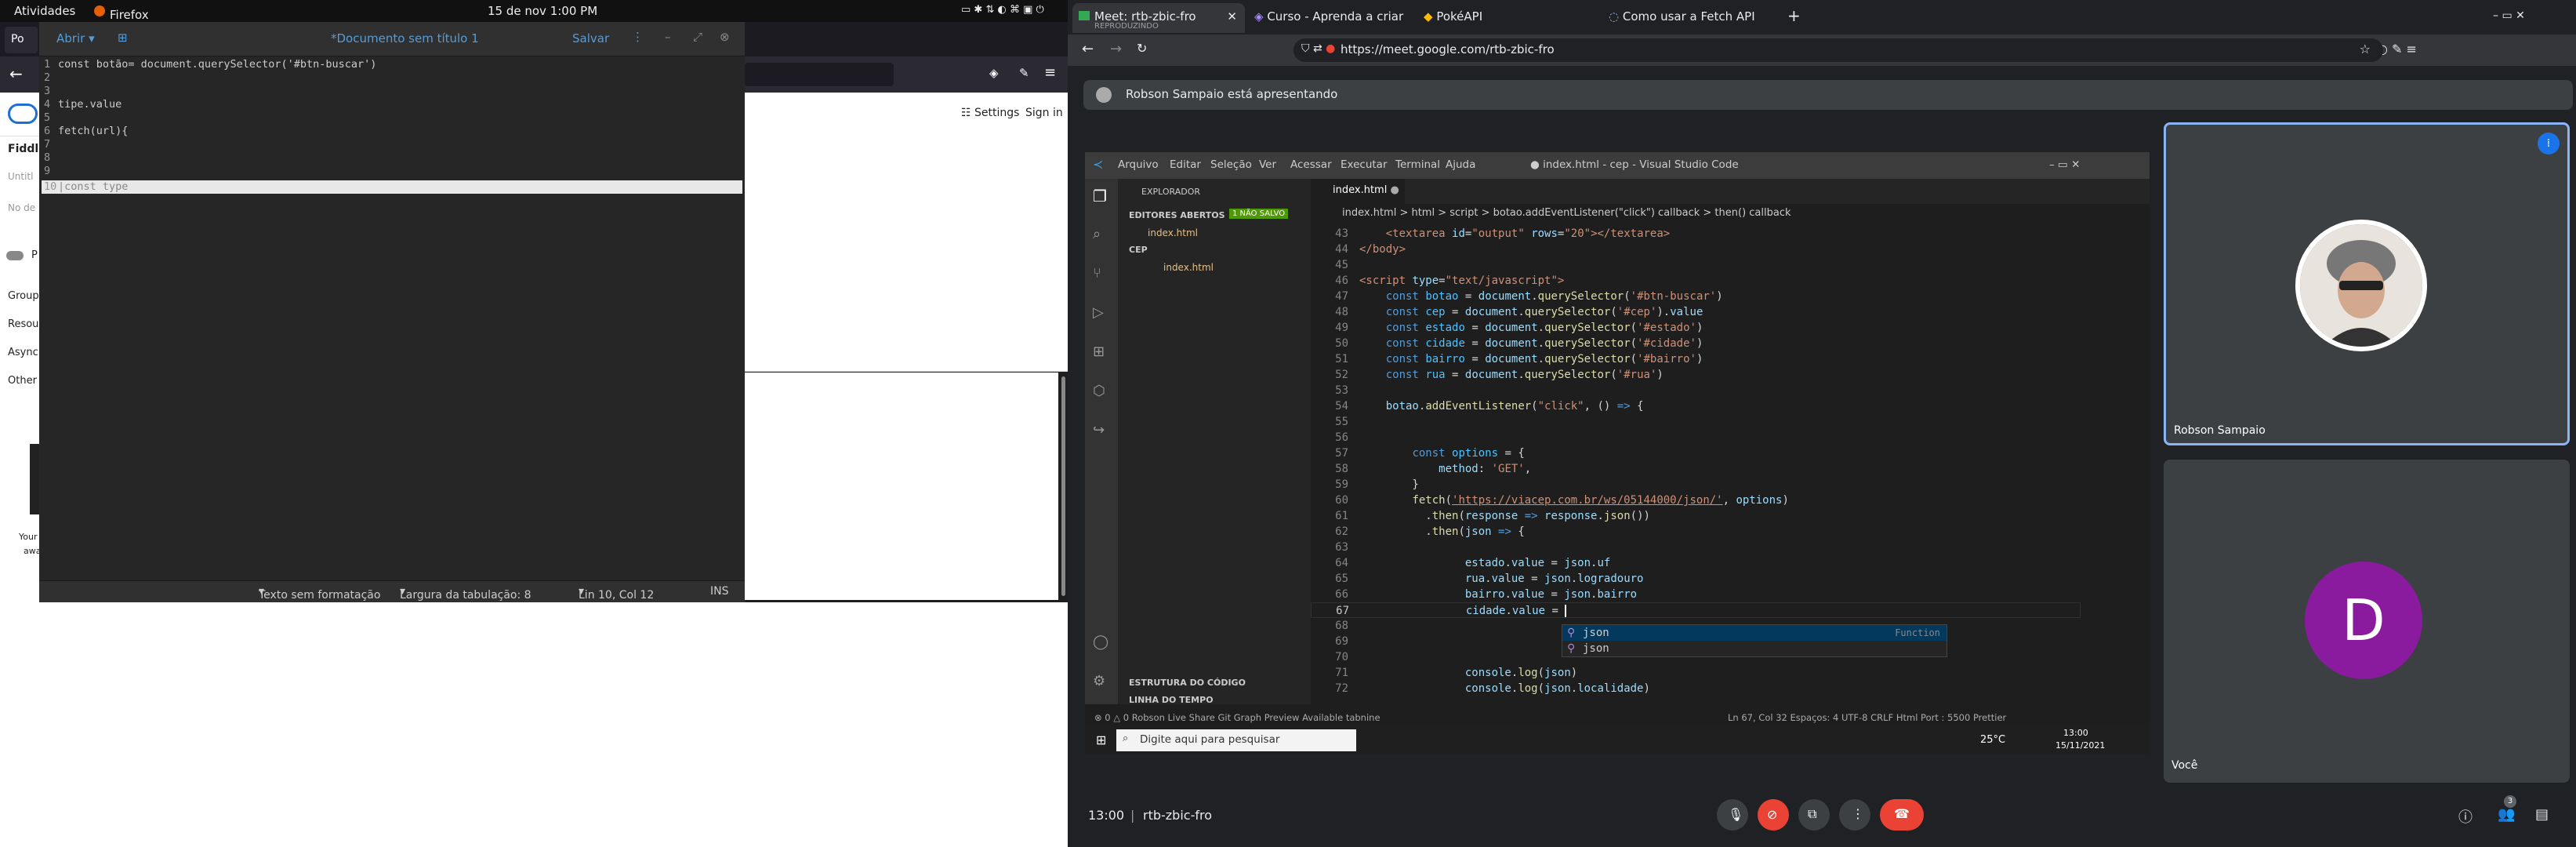 Image resolution: width=2576 pixels, height=847 pixels. Describe the element at coordinates (1100, 196) in the screenshot. I see `explorer-icon: ❐` at that location.